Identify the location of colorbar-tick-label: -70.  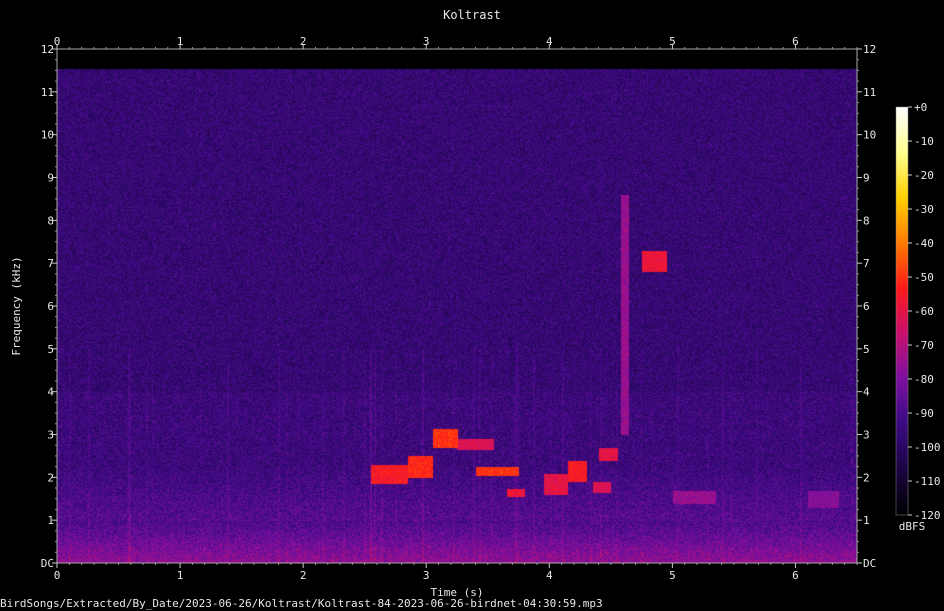
(924, 345).